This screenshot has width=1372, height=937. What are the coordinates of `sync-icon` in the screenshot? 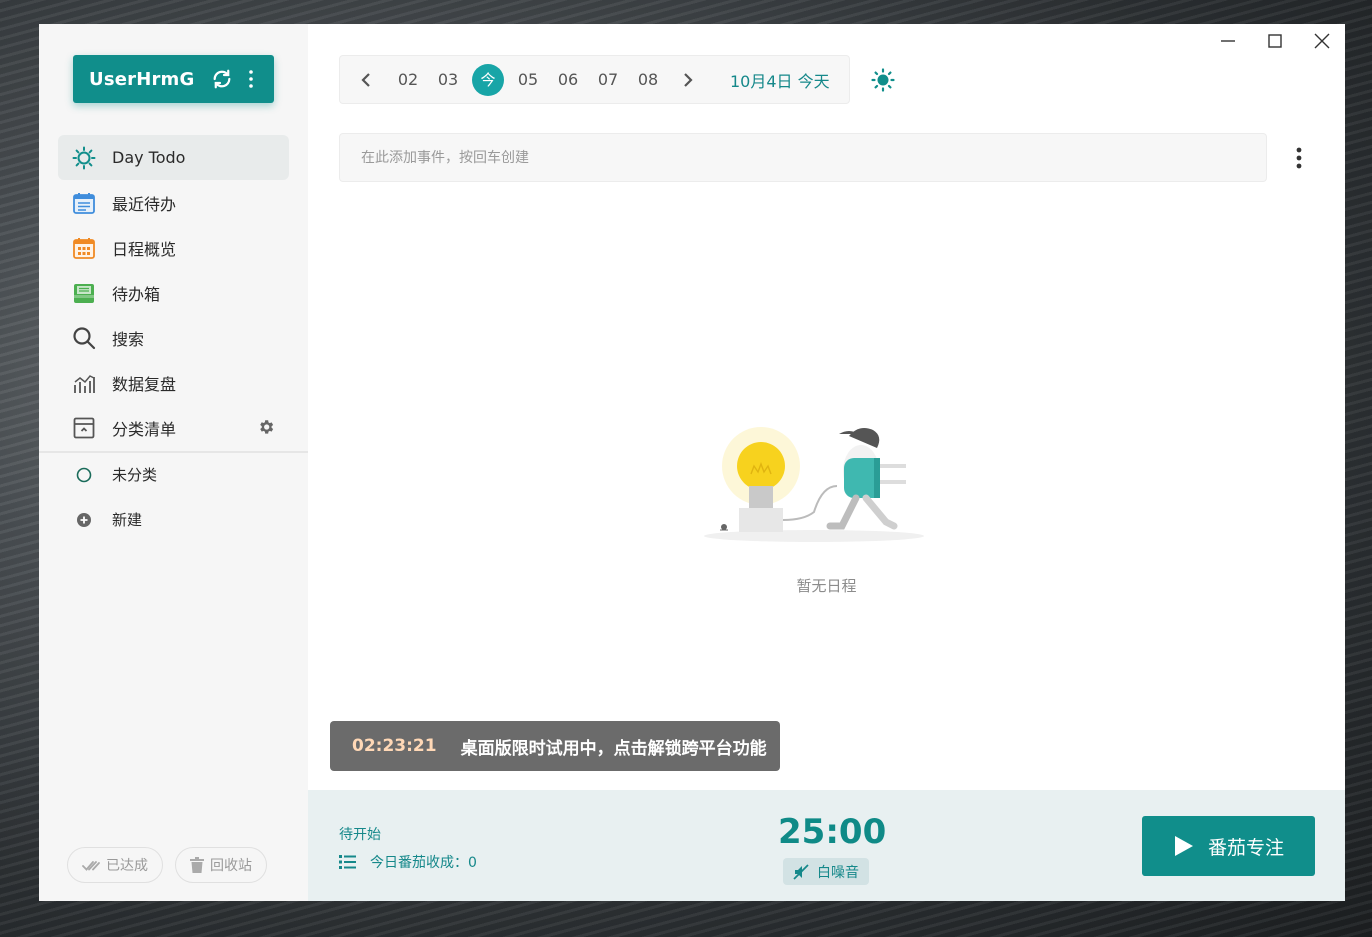 It's located at (222, 79).